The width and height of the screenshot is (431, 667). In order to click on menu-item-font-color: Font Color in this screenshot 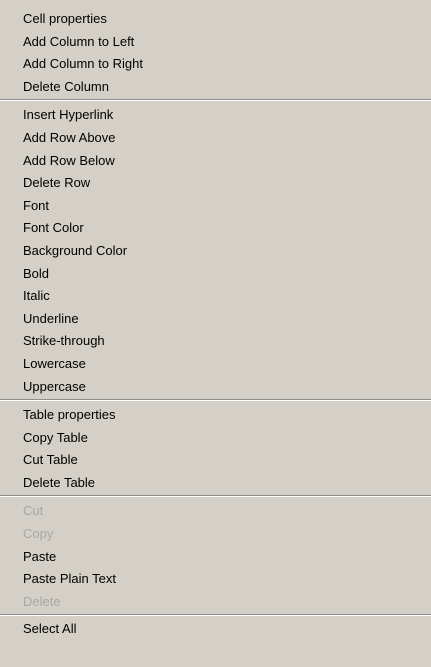, I will do `click(215, 228)`.